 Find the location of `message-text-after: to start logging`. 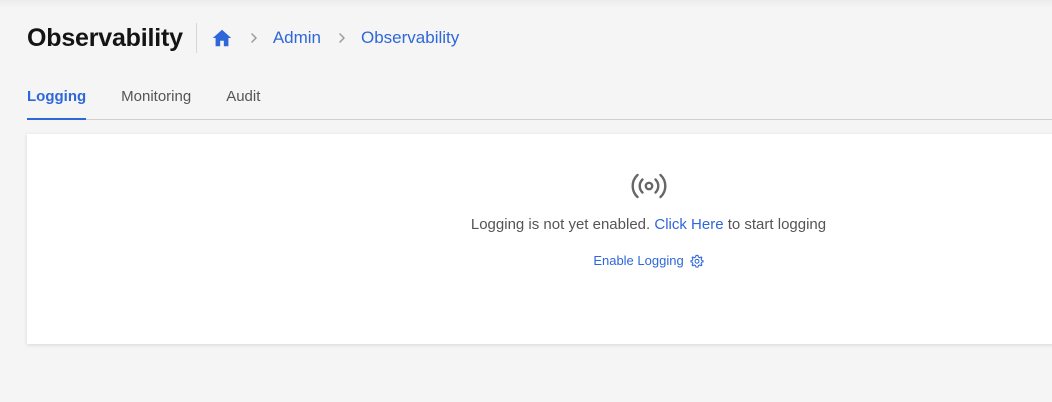

message-text-after: to start logging is located at coordinates (775, 224).